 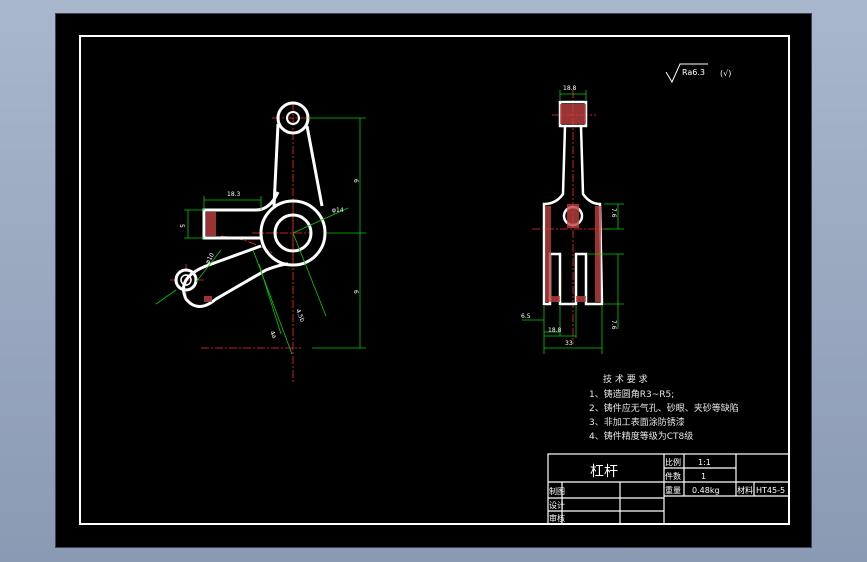 What do you see at coordinates (704, 462) in the screenshot?
I see `scale-value: 1:1` at bounding box center [704, 462].